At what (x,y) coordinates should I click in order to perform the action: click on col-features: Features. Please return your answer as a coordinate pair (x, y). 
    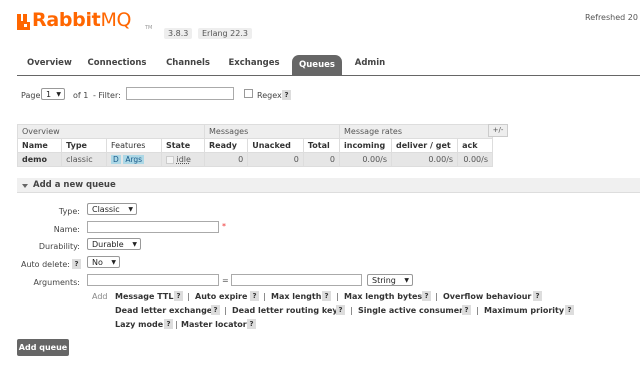
    Looking at the image, I should click on (134, 145).